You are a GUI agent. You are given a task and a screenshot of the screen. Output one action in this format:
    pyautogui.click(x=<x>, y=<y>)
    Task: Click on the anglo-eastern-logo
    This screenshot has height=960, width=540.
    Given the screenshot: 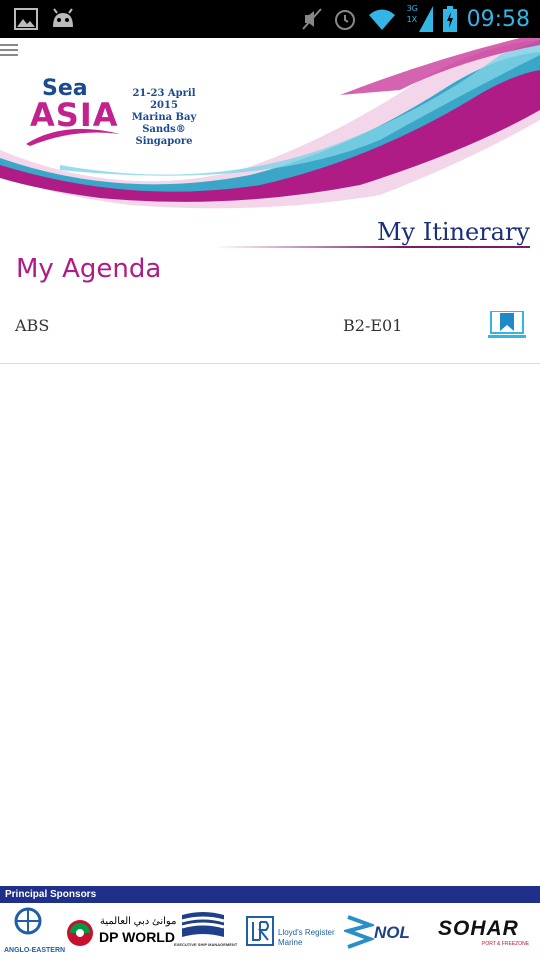 What is the action you would take?
    pyautogui.click(x=28, y=921)
    